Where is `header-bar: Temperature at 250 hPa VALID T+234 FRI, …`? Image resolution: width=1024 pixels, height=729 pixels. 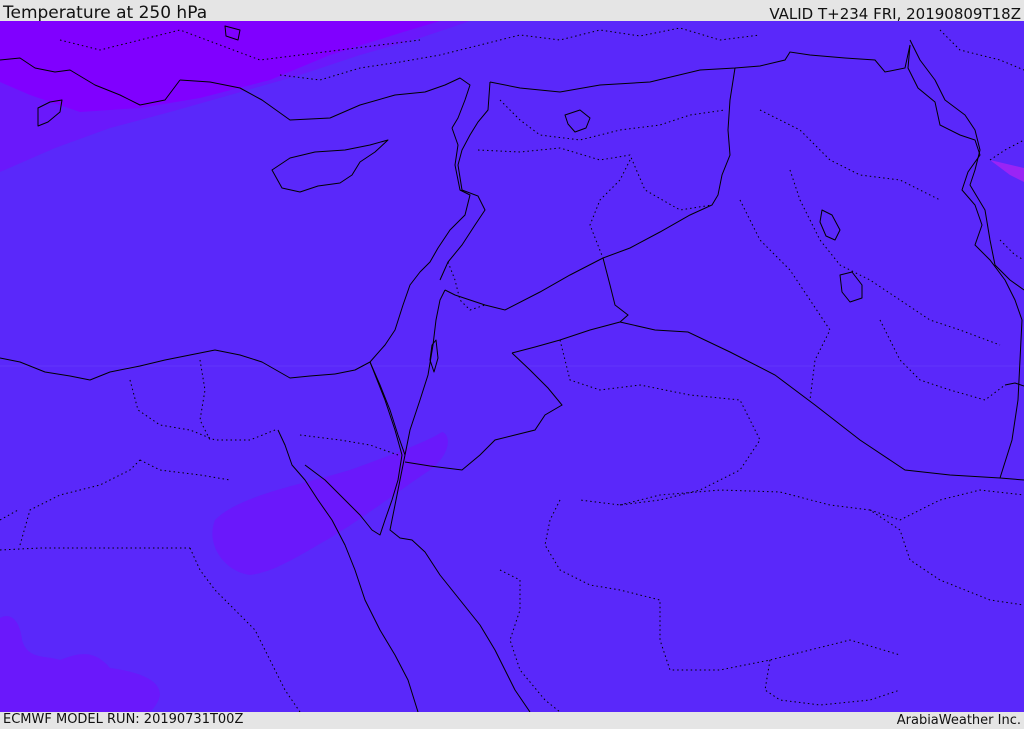 header-bar: Temperature at 250 hPa VALID T+234 FRI, … is located at coordinates (512, 11).